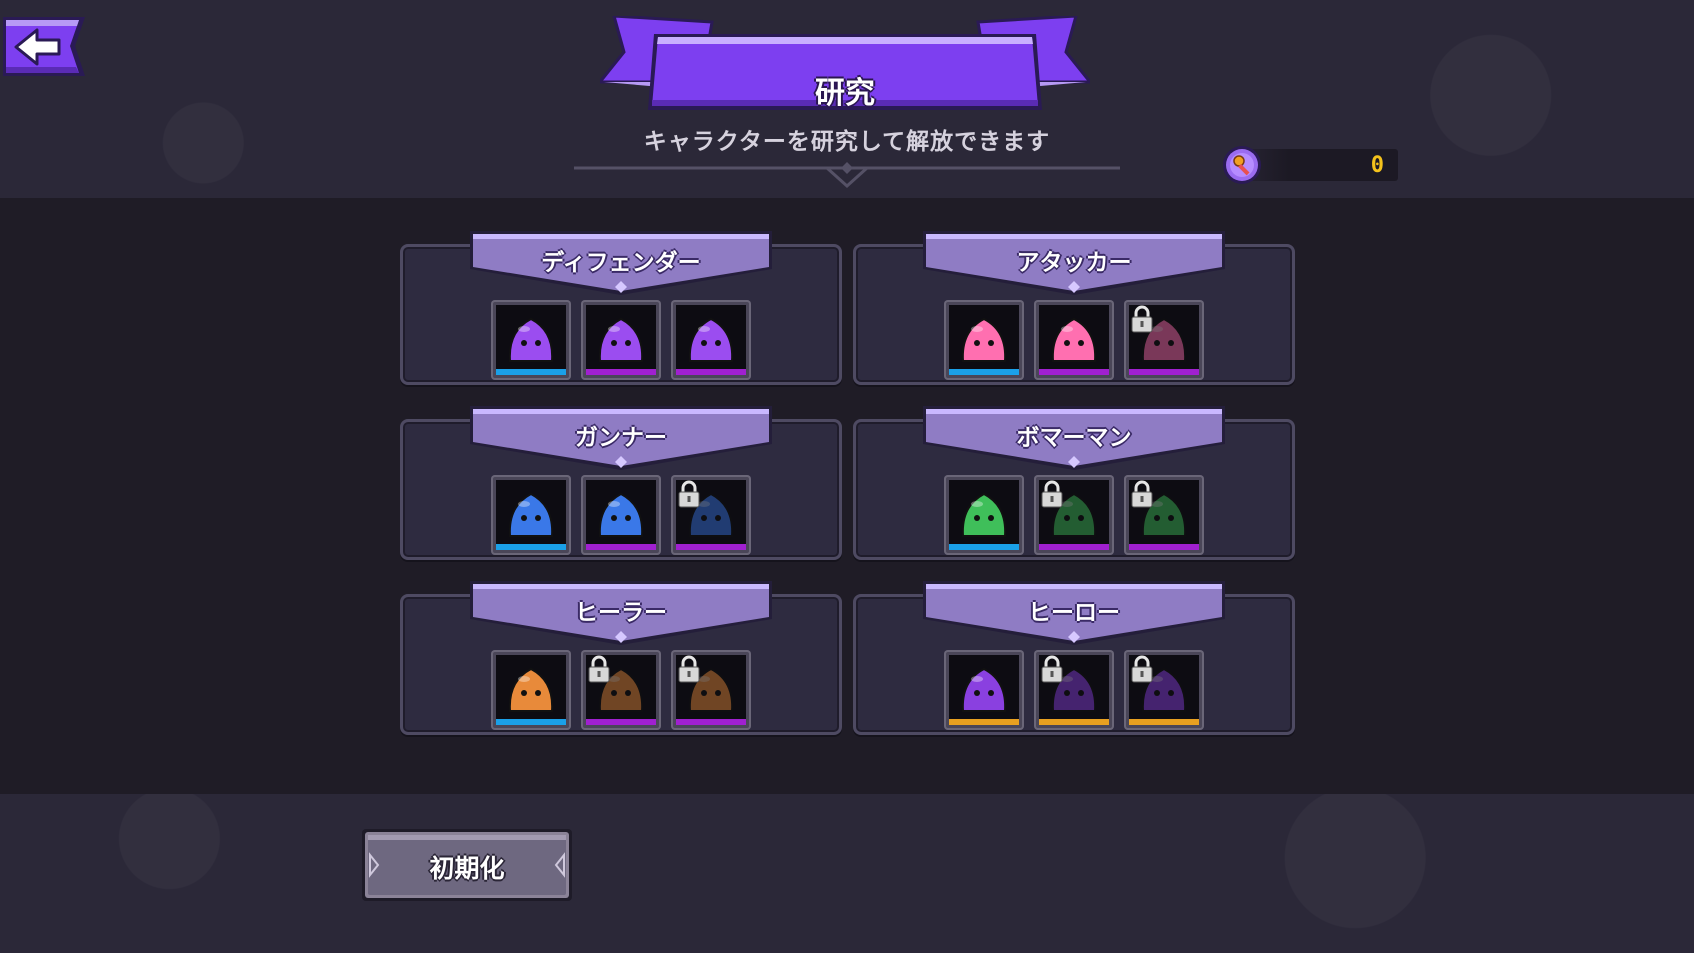 This screenshot has height=953, width=1694. I want to click on category-panel: アタッカー, so click(1074, 308).